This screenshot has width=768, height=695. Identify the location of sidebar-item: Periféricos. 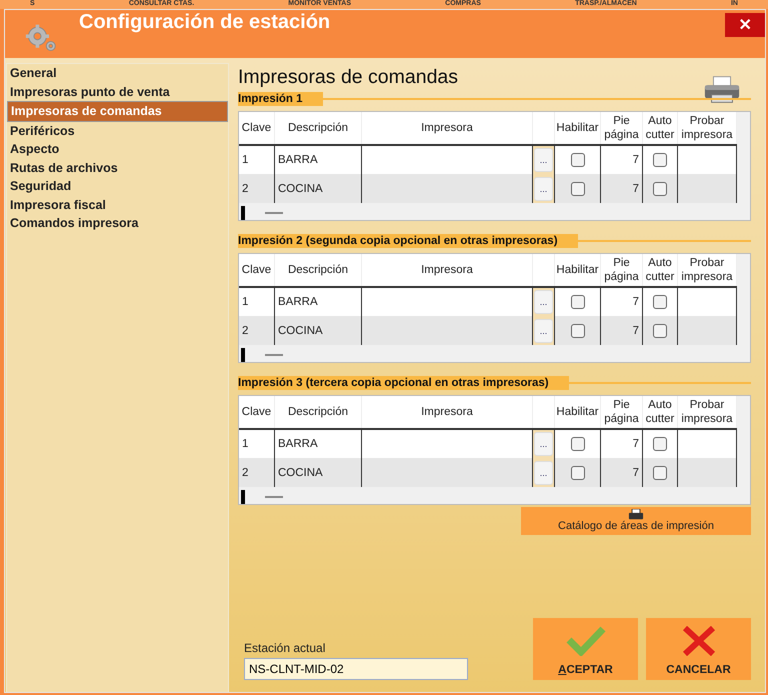
(117, 131).